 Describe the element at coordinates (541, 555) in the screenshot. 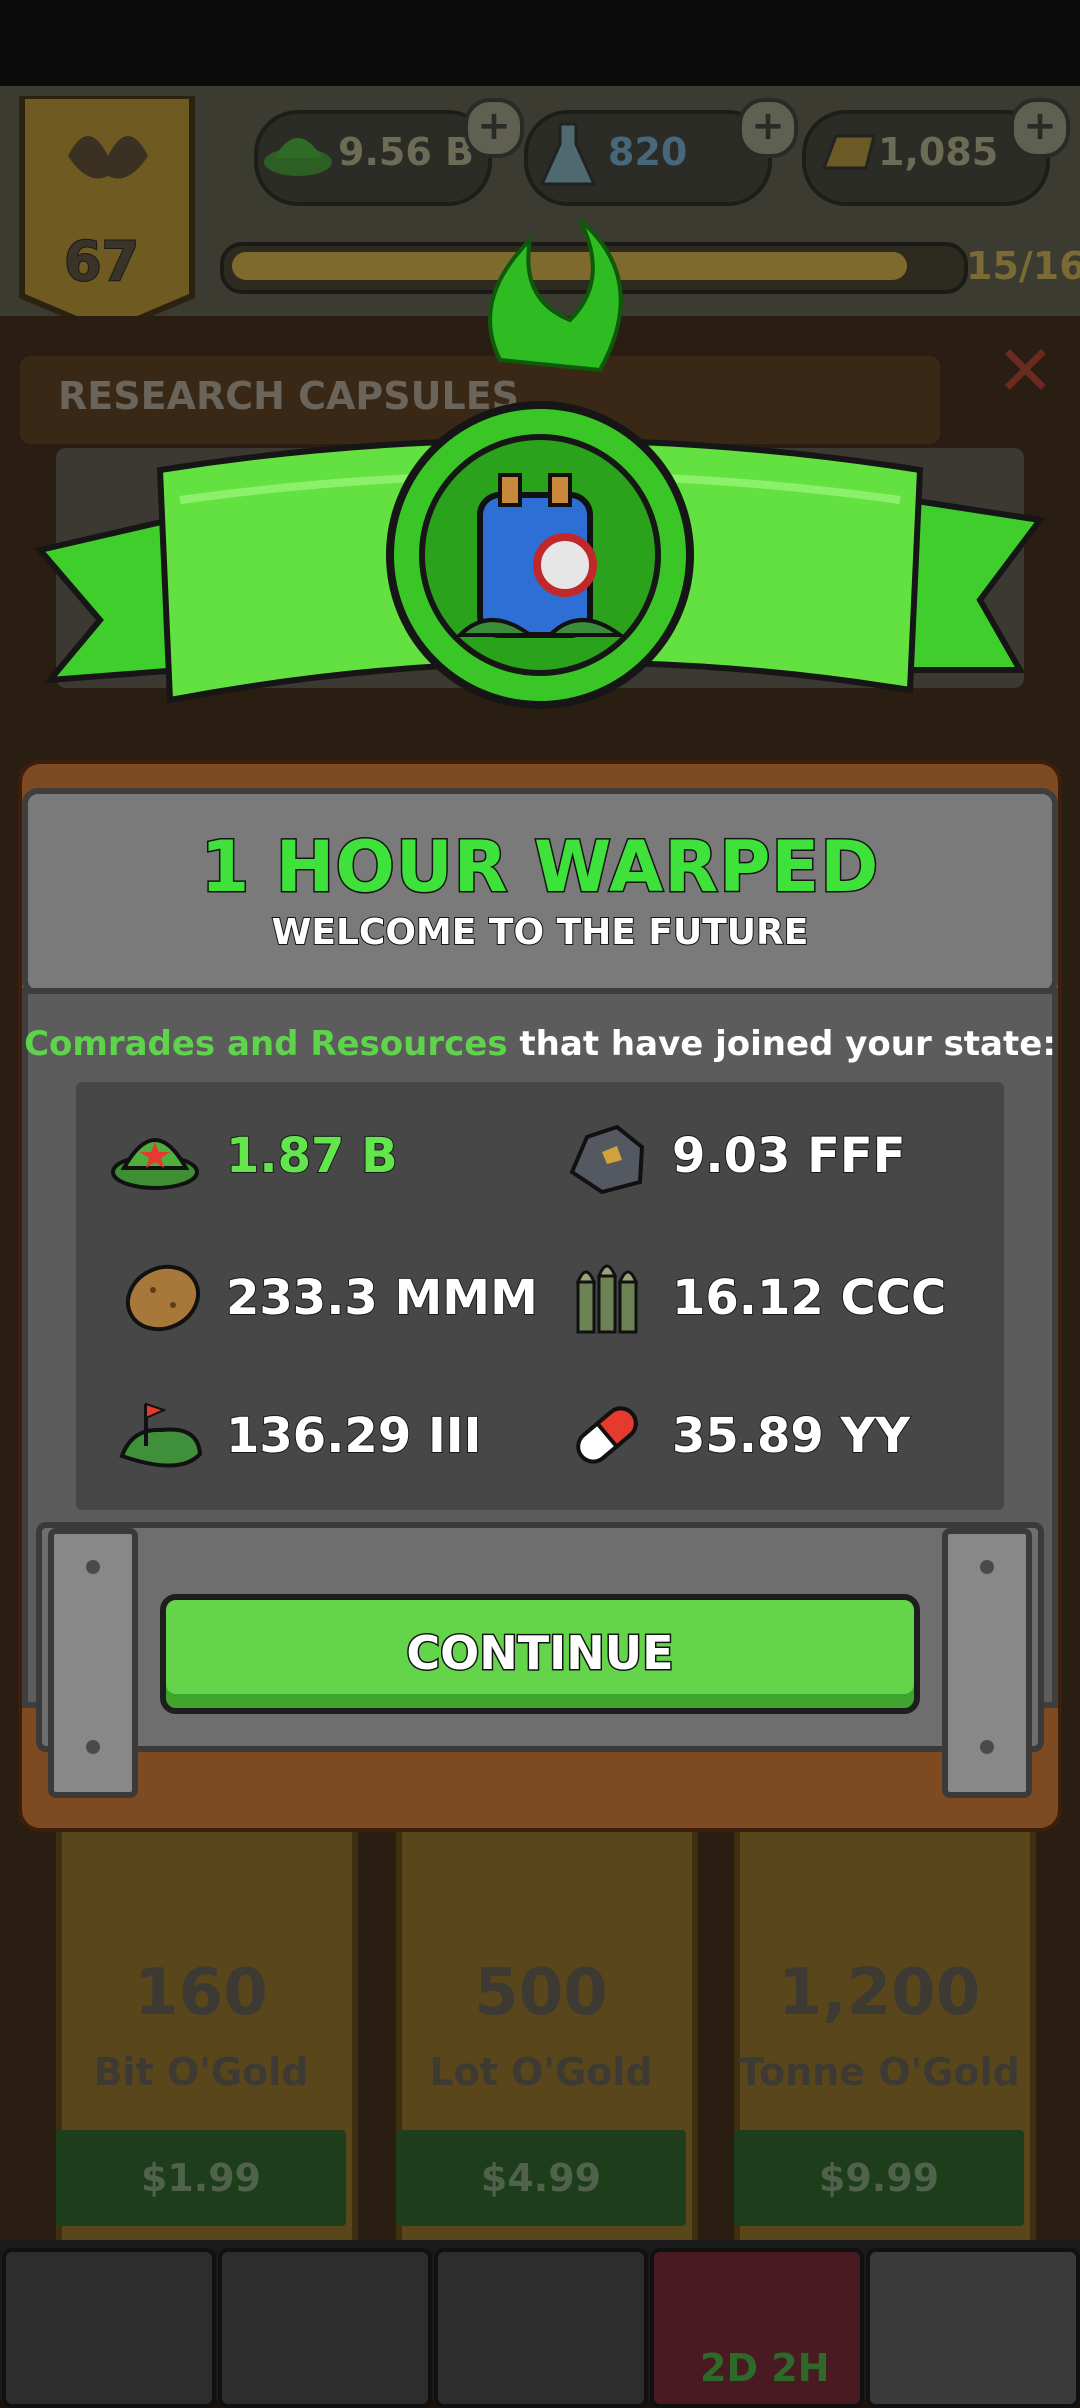

I see `time-warp-machine-icon` at that location.